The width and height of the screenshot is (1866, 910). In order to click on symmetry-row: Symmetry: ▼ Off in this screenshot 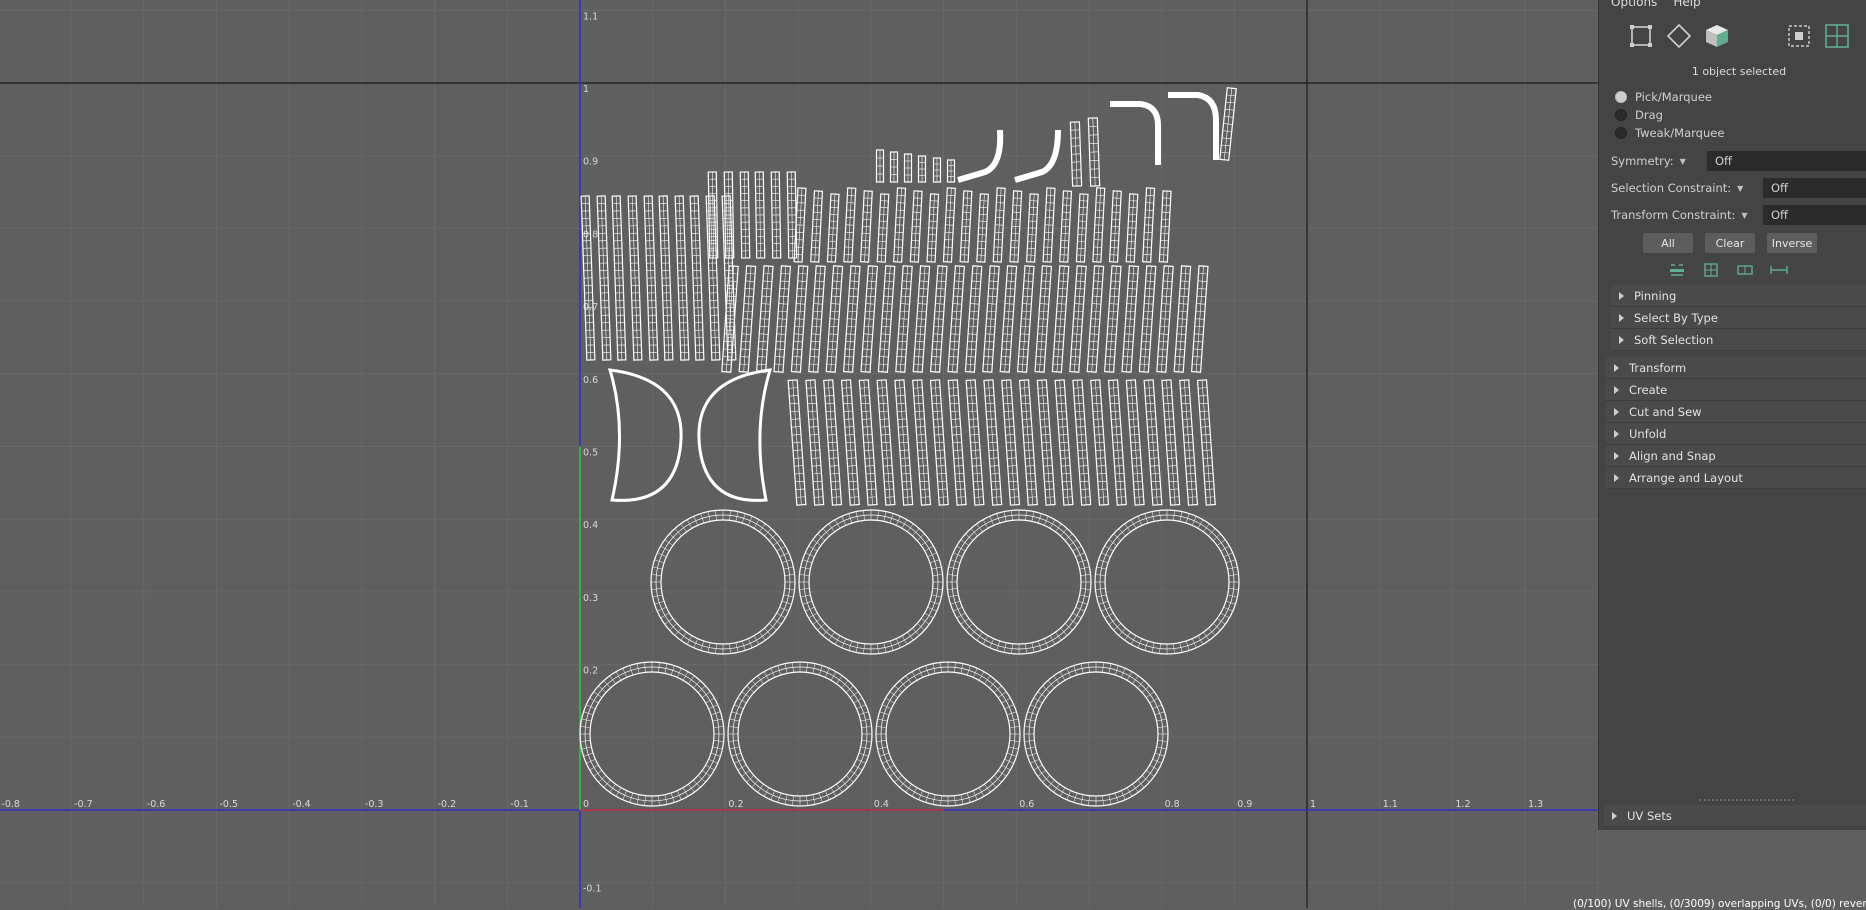, I will do `click(1738, 161)`.